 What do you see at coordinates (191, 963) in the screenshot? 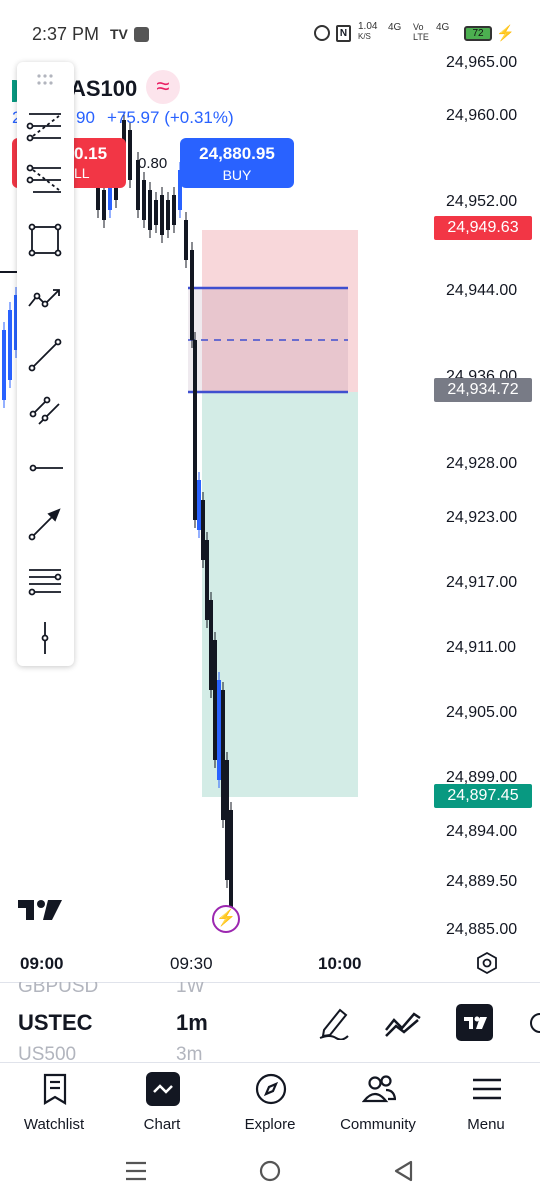
I see `time-tick: 09:30` at bounding box center [191, 963].